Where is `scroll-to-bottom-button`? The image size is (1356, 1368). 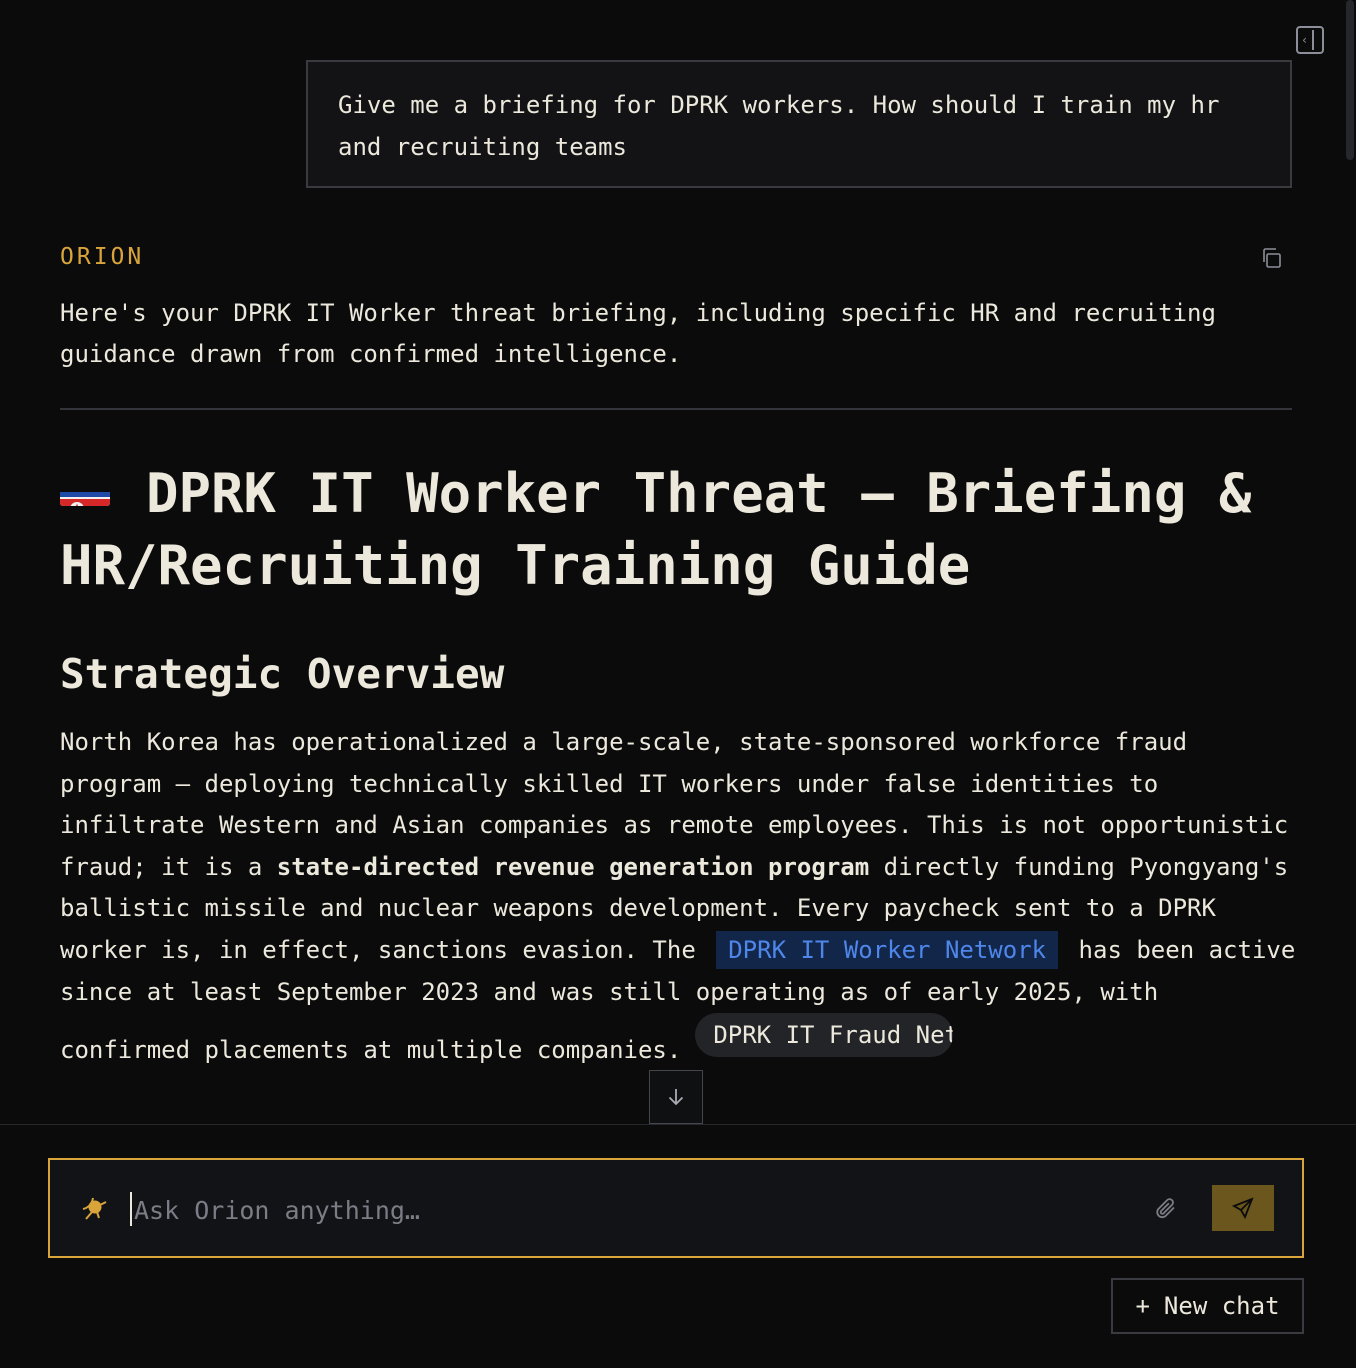 scroll-to-bottom-button is located at coordinates (676, 1097).